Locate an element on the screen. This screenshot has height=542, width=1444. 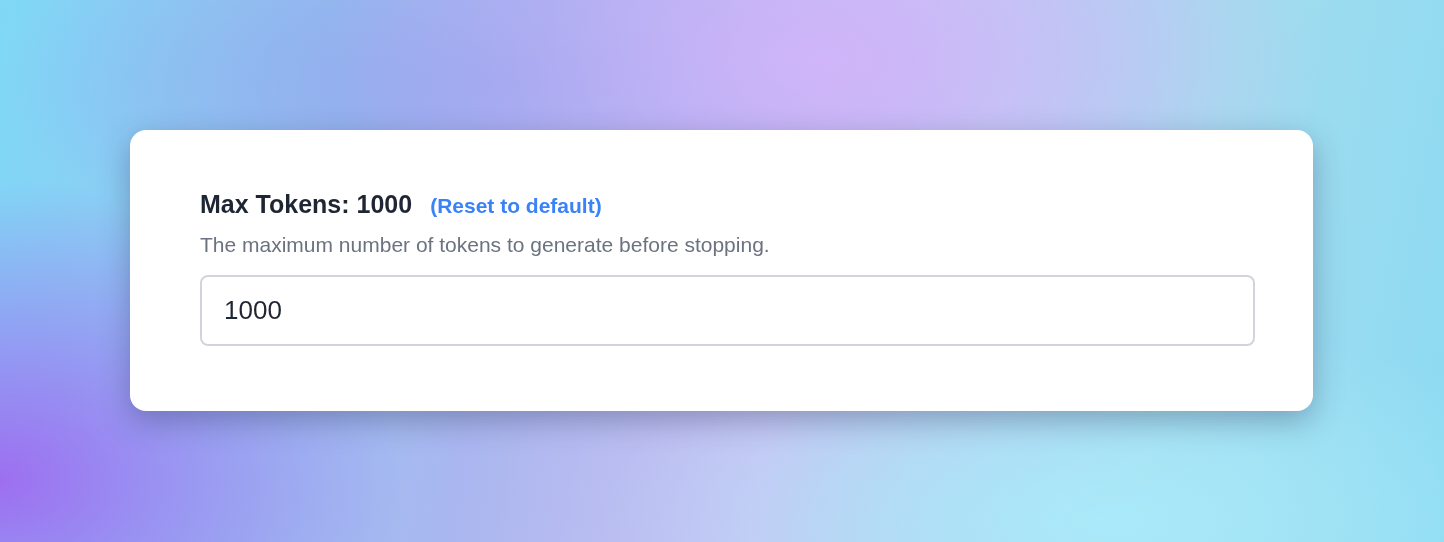
input-field: 1000 is located at coordinates (727, 310).